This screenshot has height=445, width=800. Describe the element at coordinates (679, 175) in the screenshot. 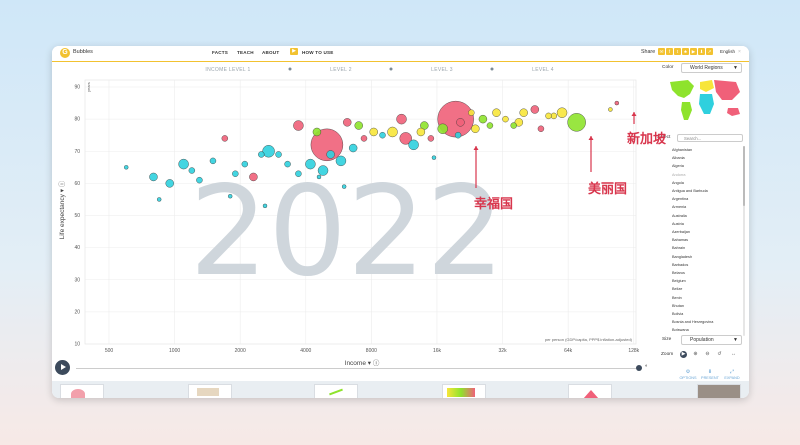

I see `country-list-item: Andorra` at that location.